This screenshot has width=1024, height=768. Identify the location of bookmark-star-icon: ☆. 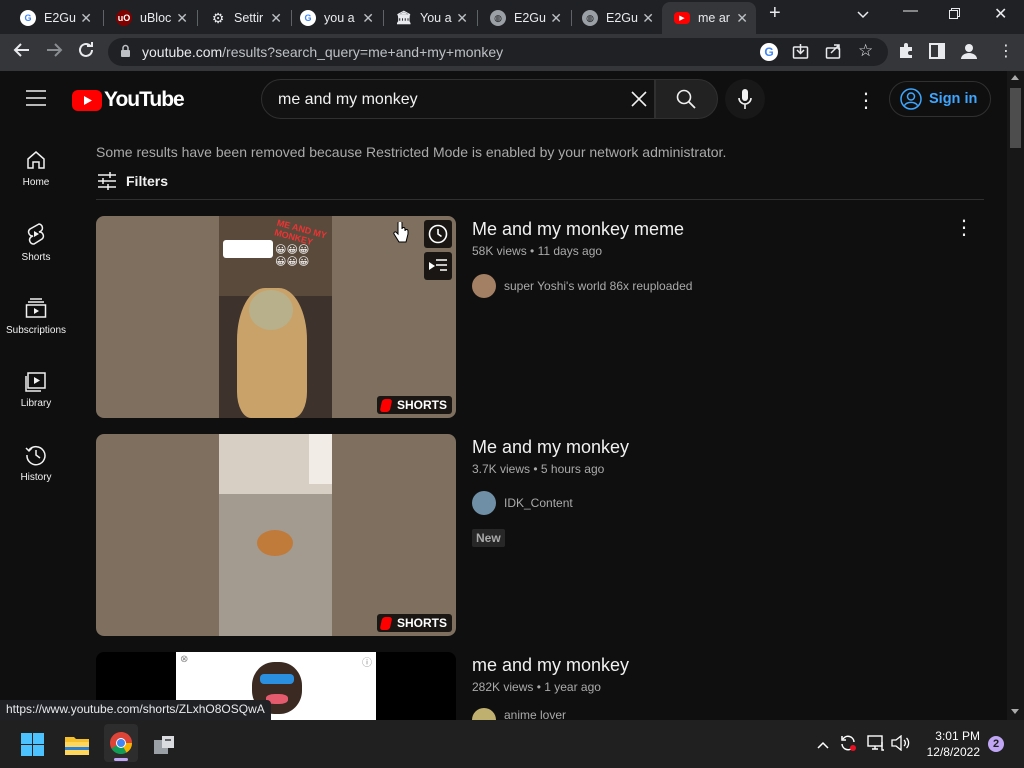
(865, 51).